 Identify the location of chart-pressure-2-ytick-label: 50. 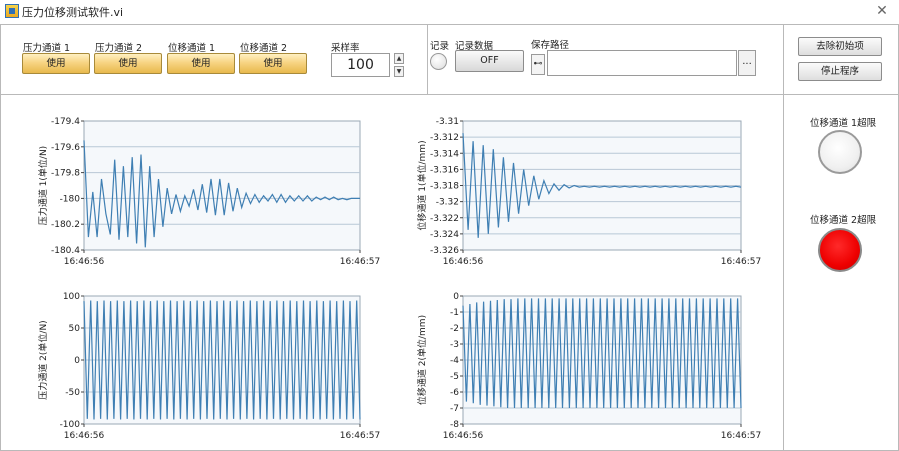
(75, 329).